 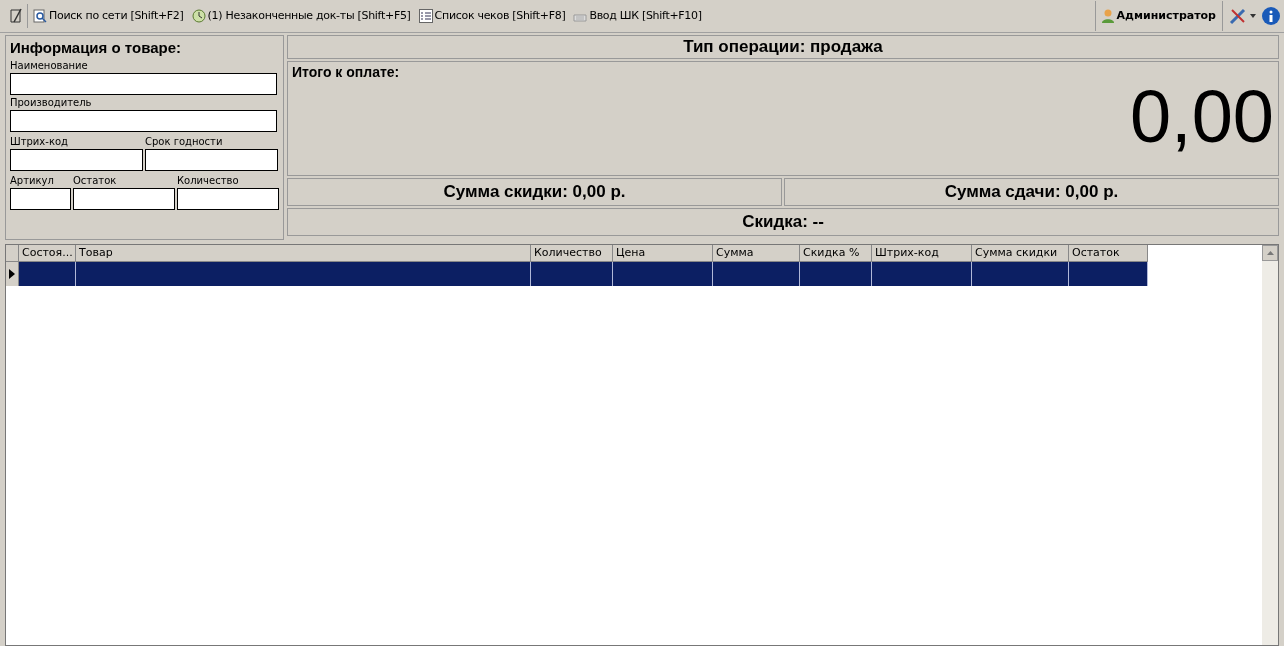 I want to click on scroll-up-button, so click(x=1270, y=253).